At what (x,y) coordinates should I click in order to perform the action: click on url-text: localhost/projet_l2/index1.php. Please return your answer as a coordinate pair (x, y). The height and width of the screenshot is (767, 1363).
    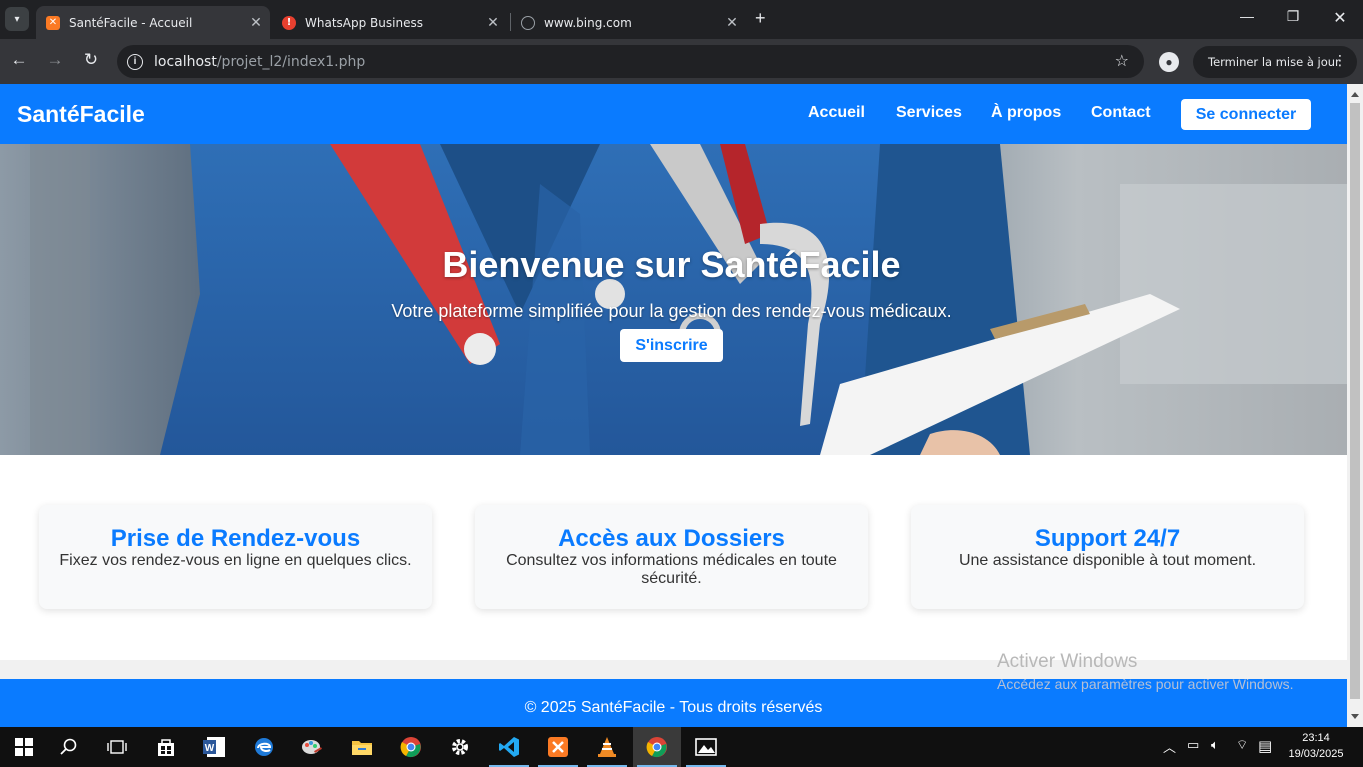
    Looking at the image, I should click on (259, 62).